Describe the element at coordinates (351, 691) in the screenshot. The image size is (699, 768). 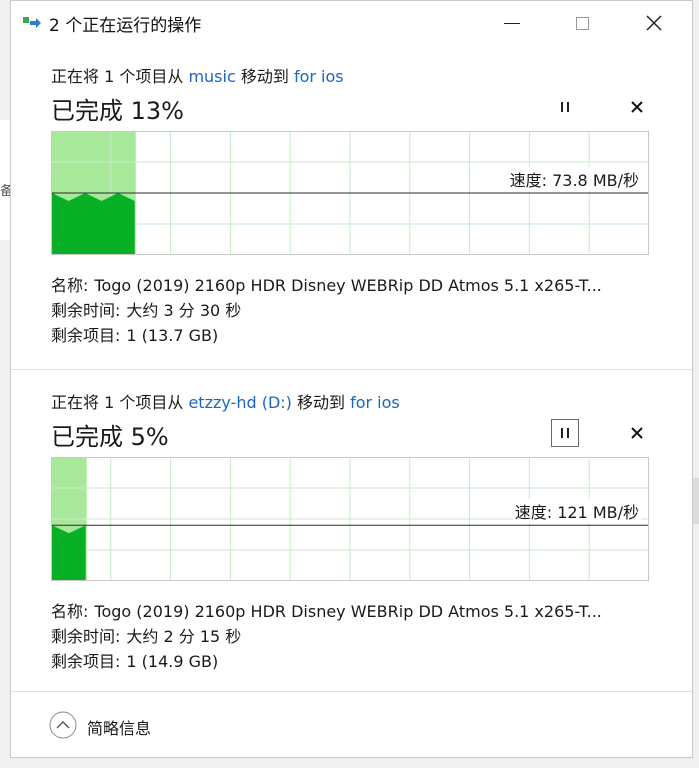
I see `footer-divider` at that location.